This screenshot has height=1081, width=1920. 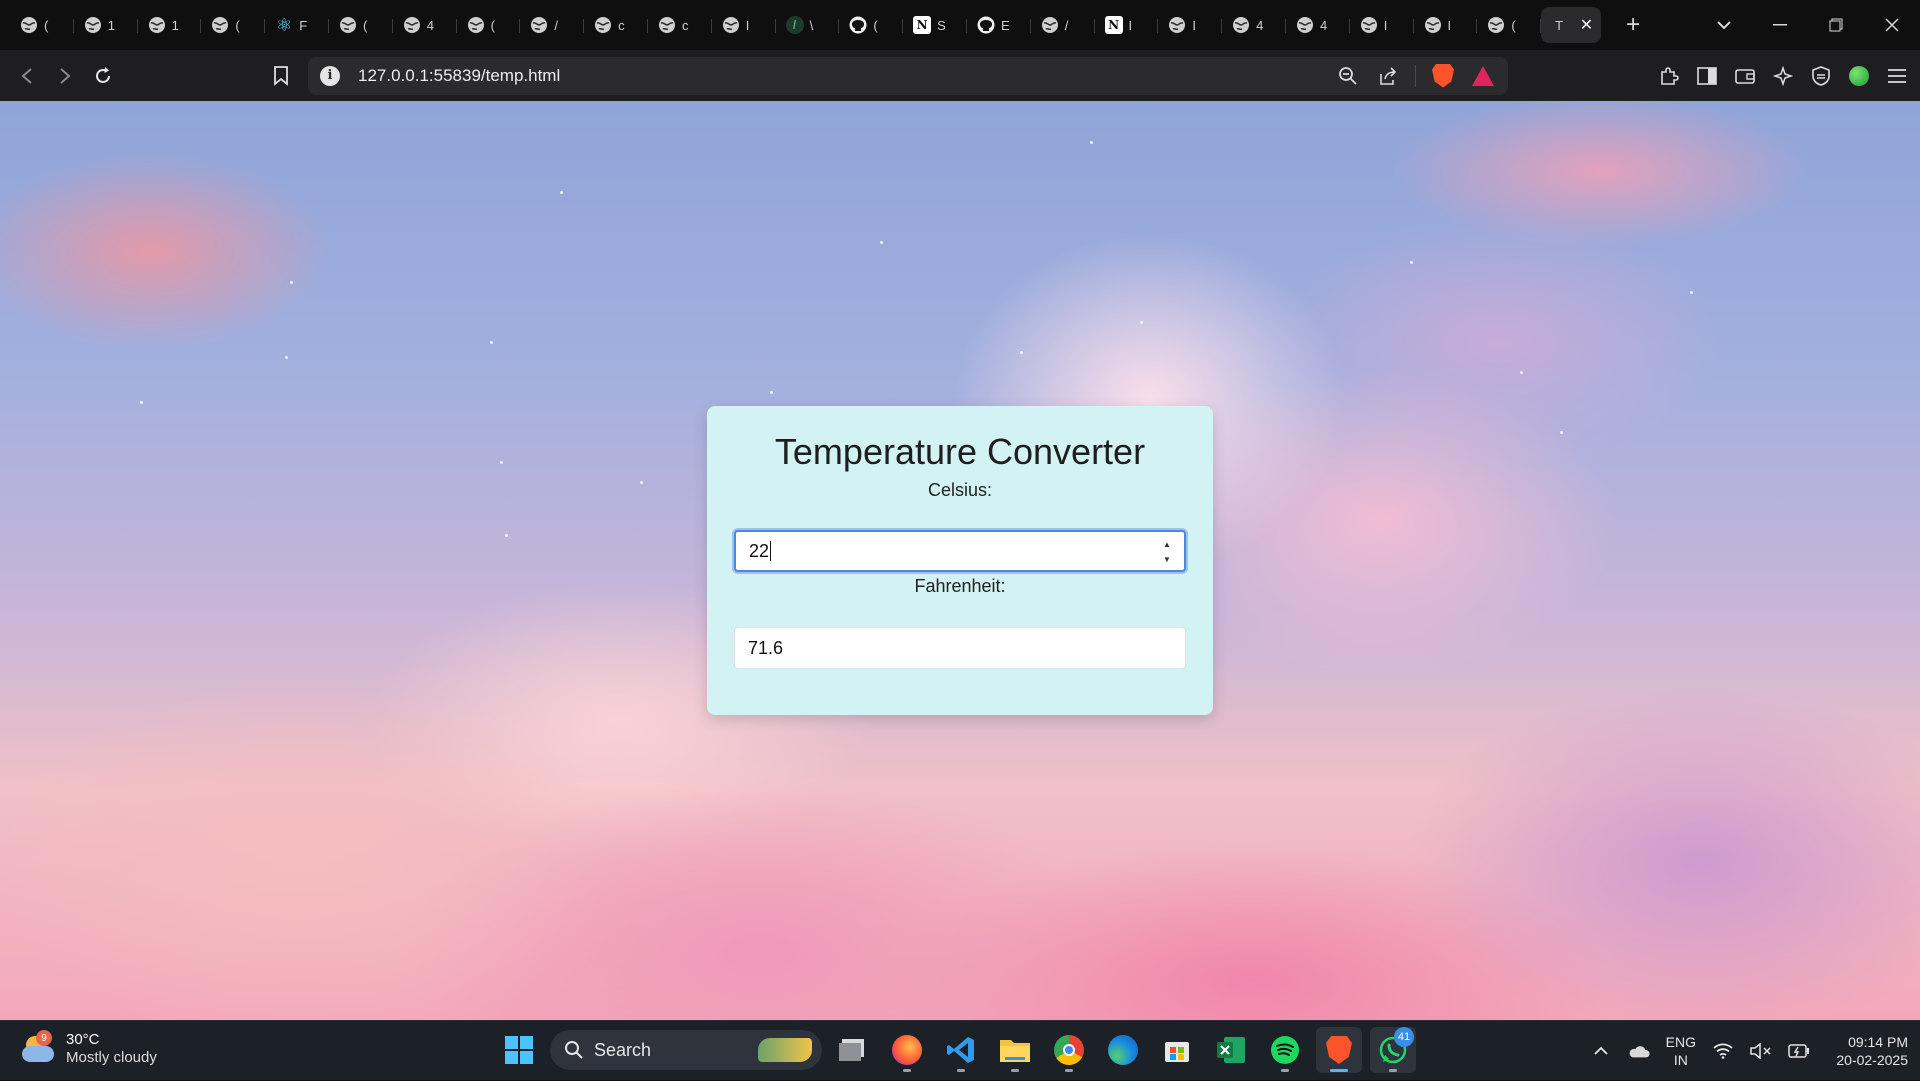 What do you see at coordinates (935, 25) in the screenshot?
I see `browser-tab: NS` at bounding box center [935, 25].